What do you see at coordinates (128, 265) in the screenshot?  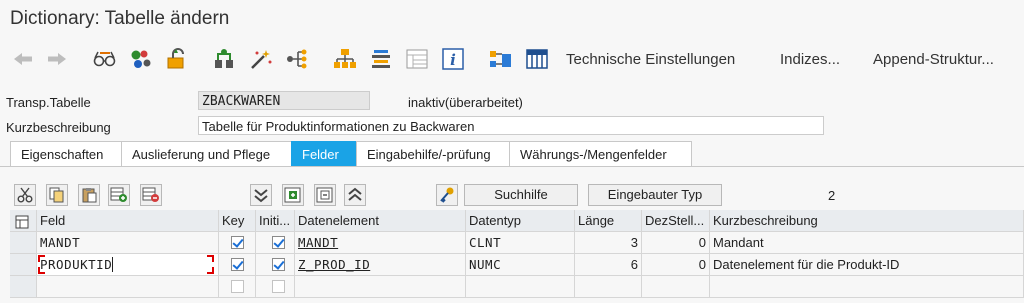 I see `field-name-cell-focused: PRODUKTID` at bounding box center [128, 265].